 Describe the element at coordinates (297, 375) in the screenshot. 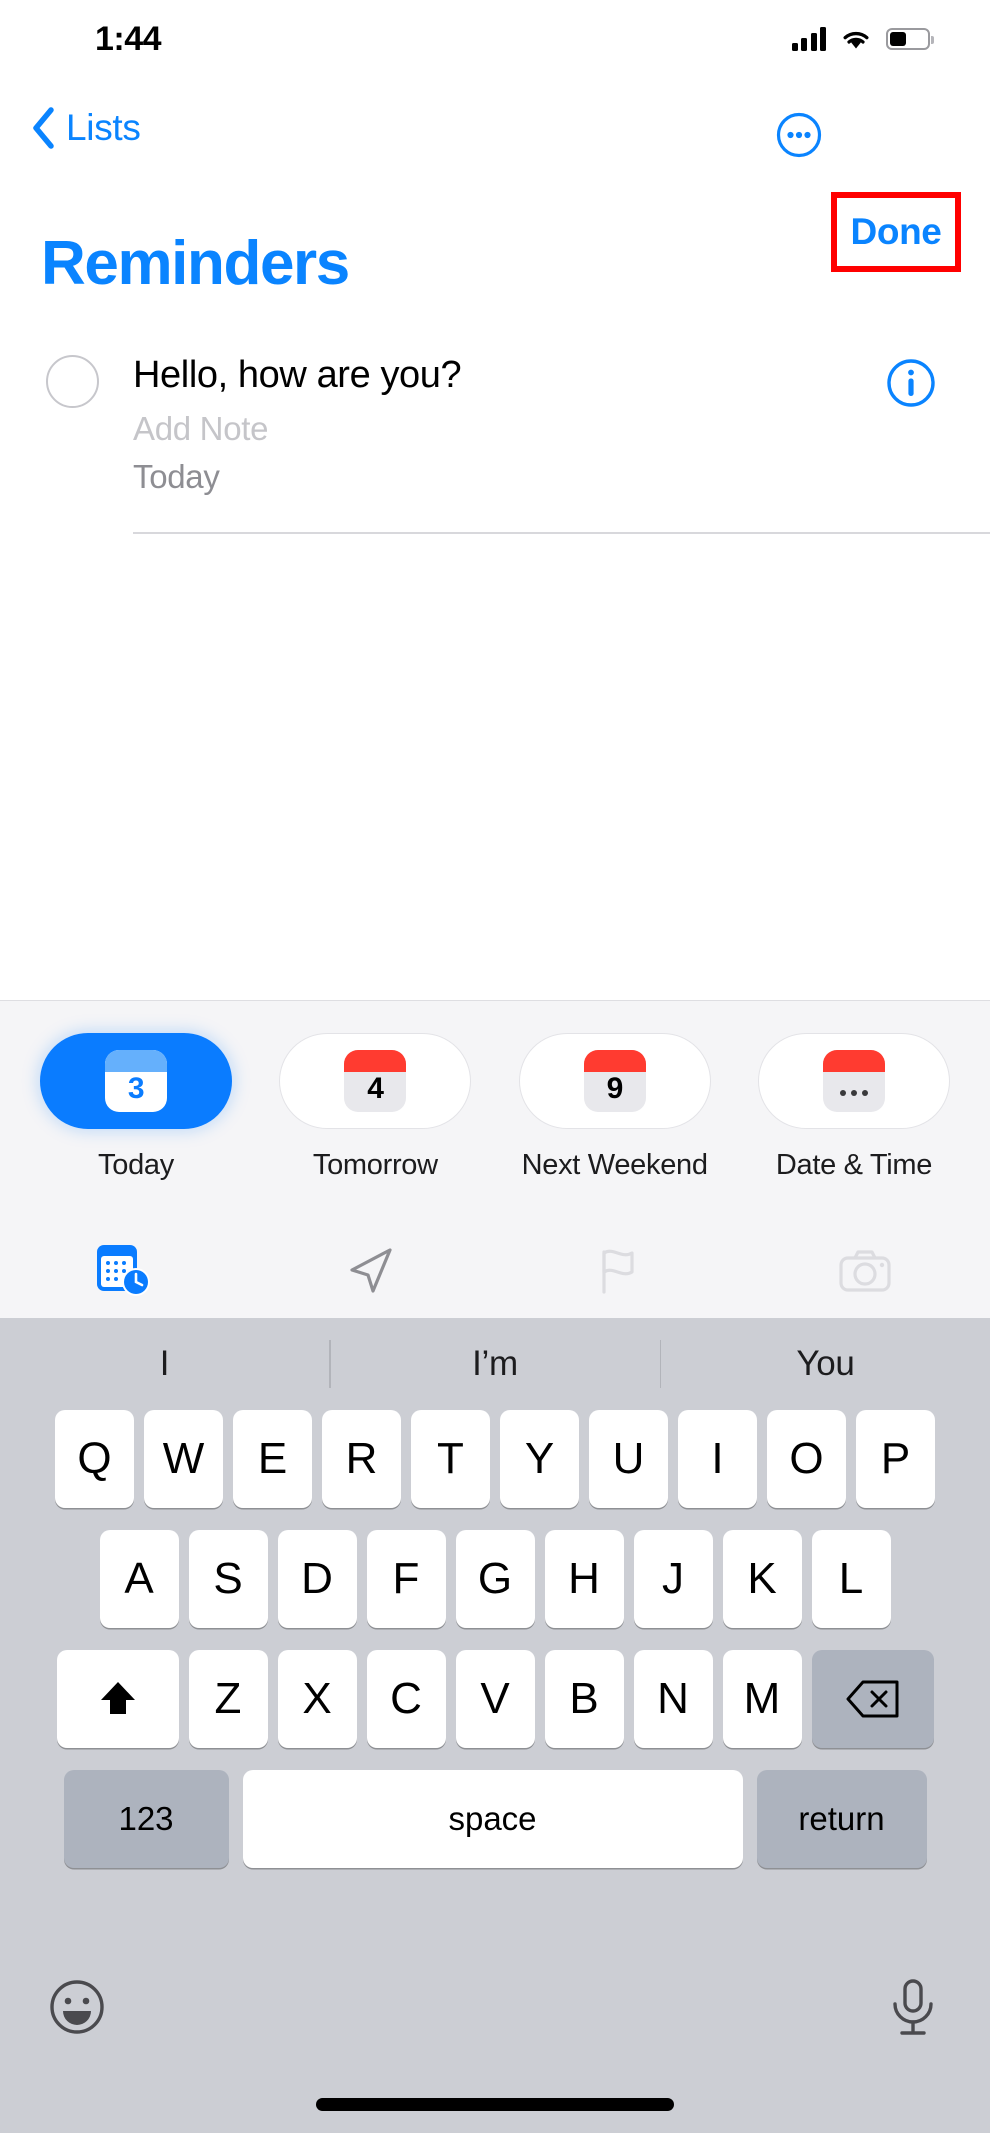

I see `reminder-title: Hello, how are you?` at that location.